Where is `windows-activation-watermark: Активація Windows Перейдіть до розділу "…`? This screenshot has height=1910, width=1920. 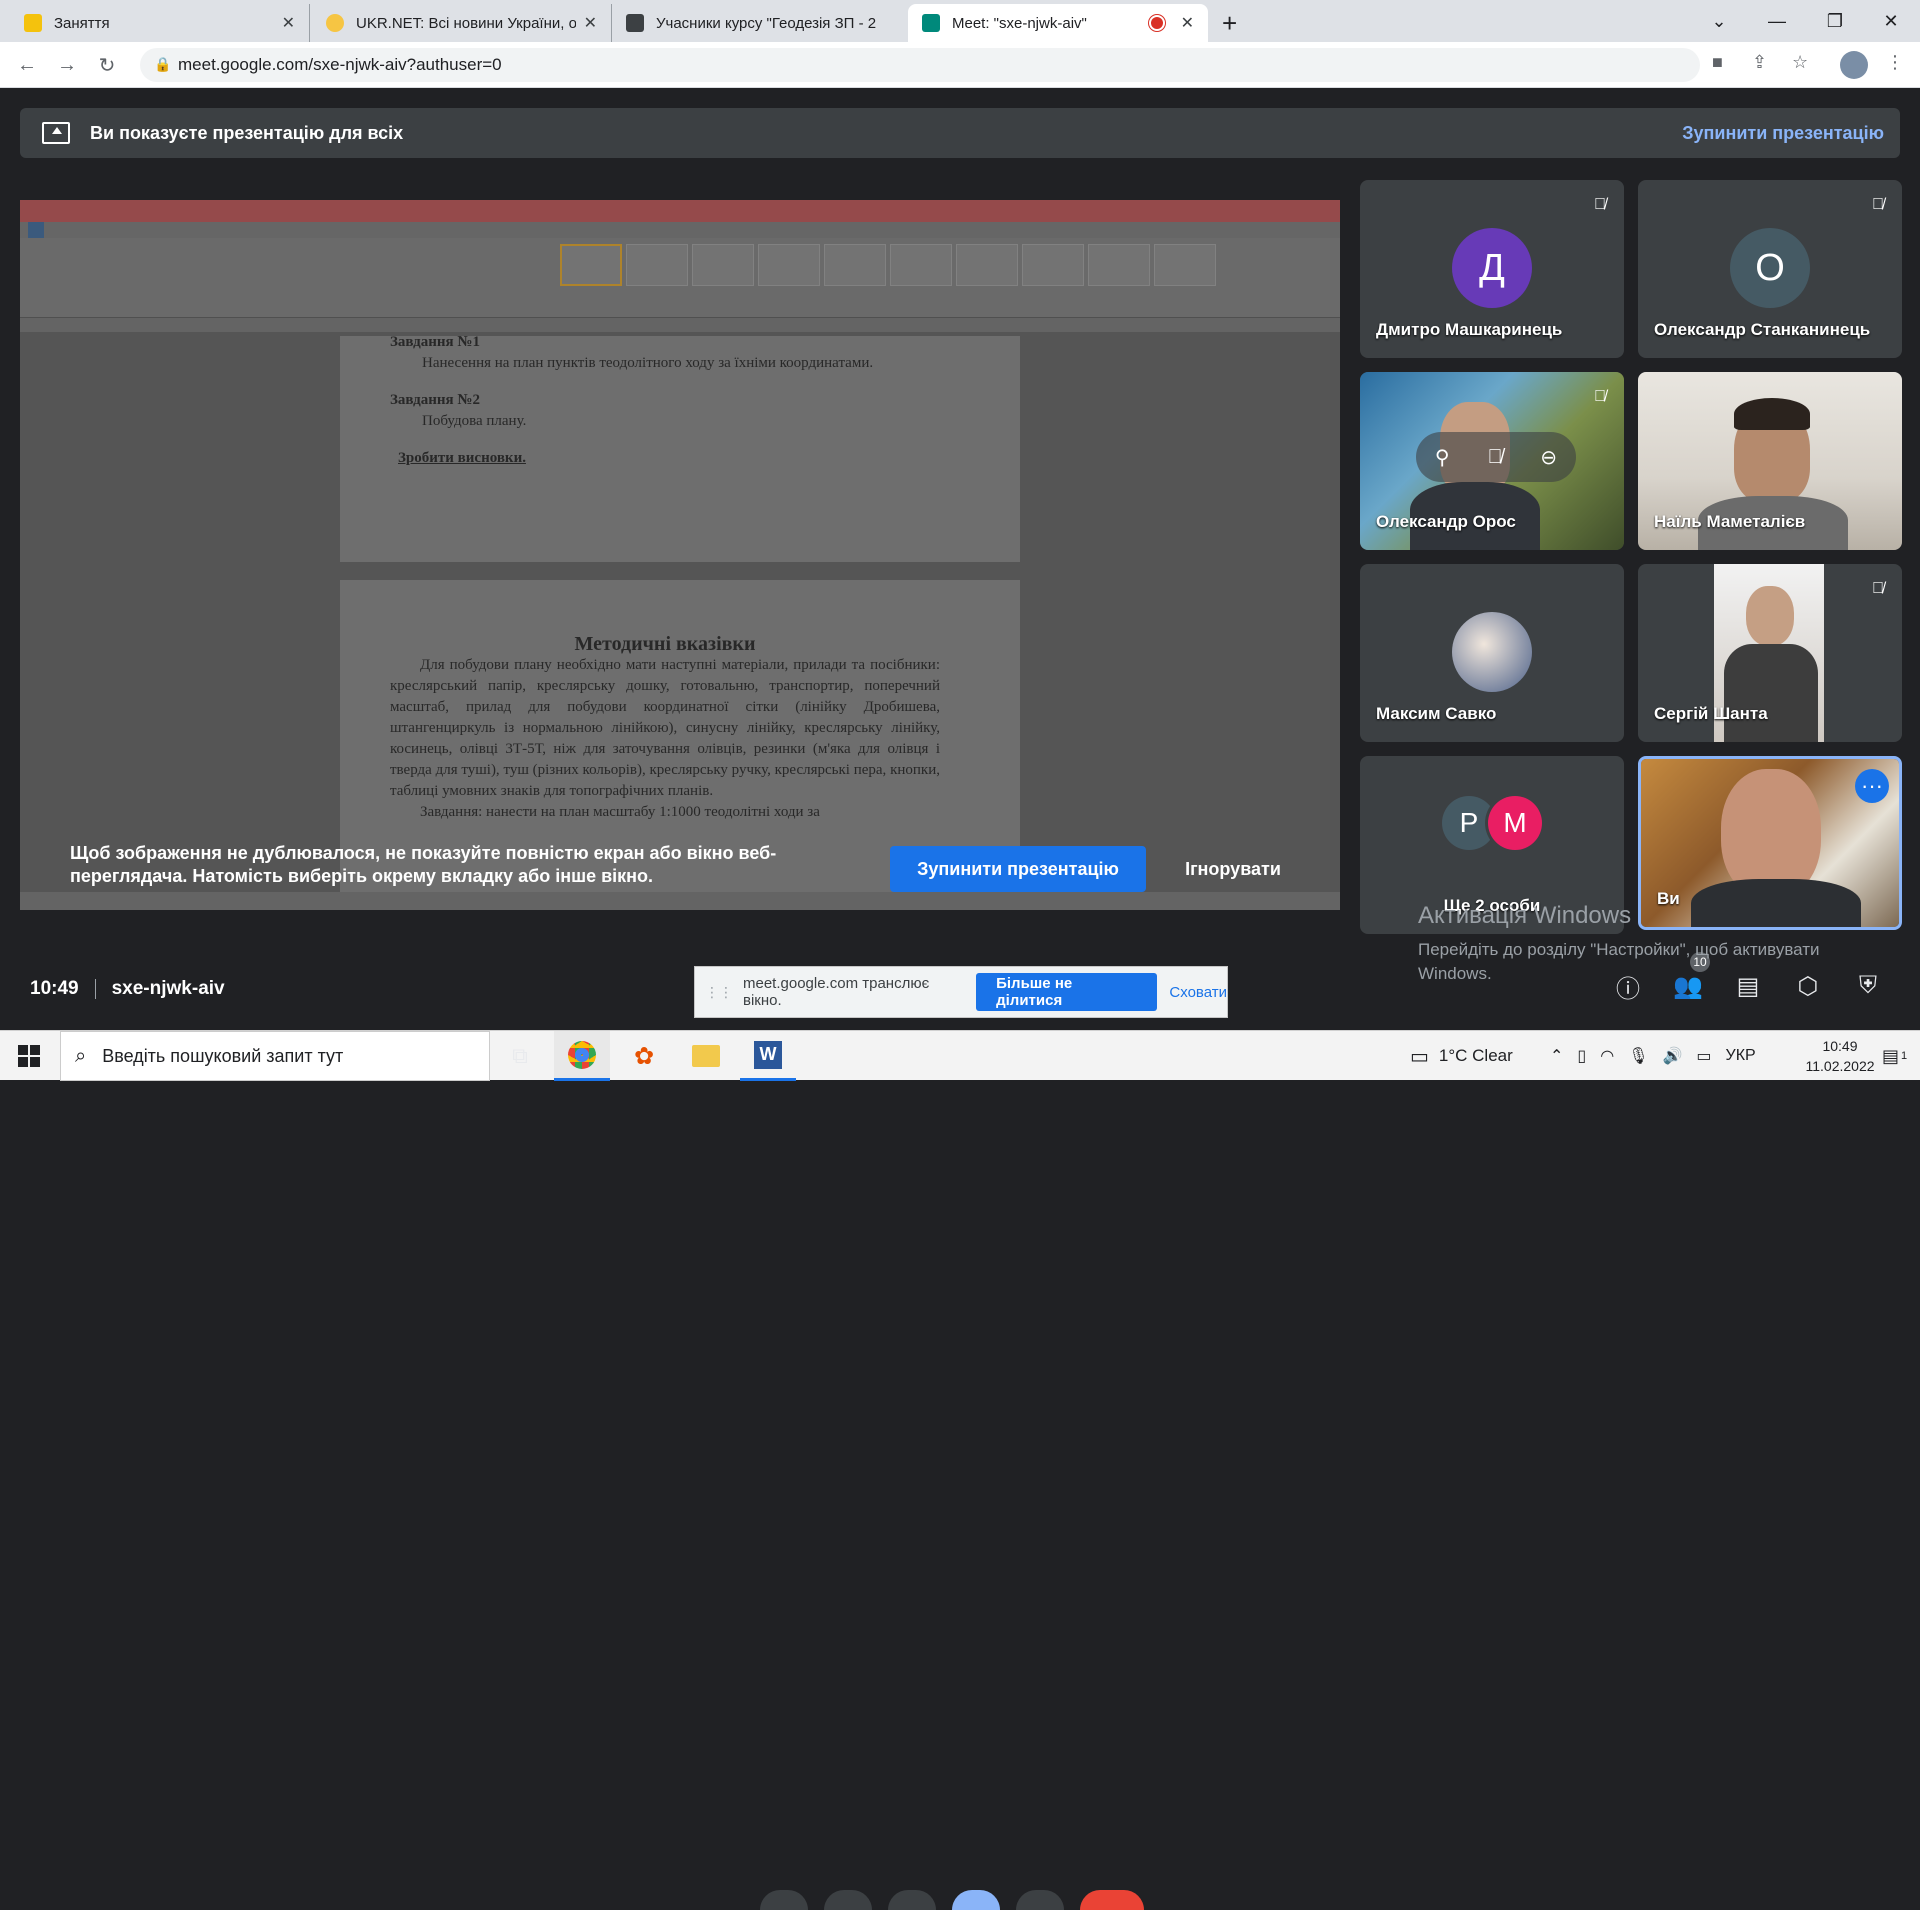
windows-activation-watermark: Активація Windows Перейдіть до розділу "… is located at coordinates (1619, 942).